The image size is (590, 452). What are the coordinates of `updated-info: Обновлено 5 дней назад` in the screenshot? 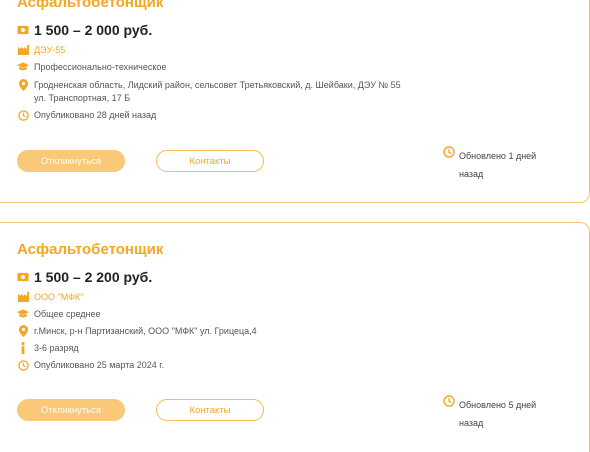 It's located at (503, 413).